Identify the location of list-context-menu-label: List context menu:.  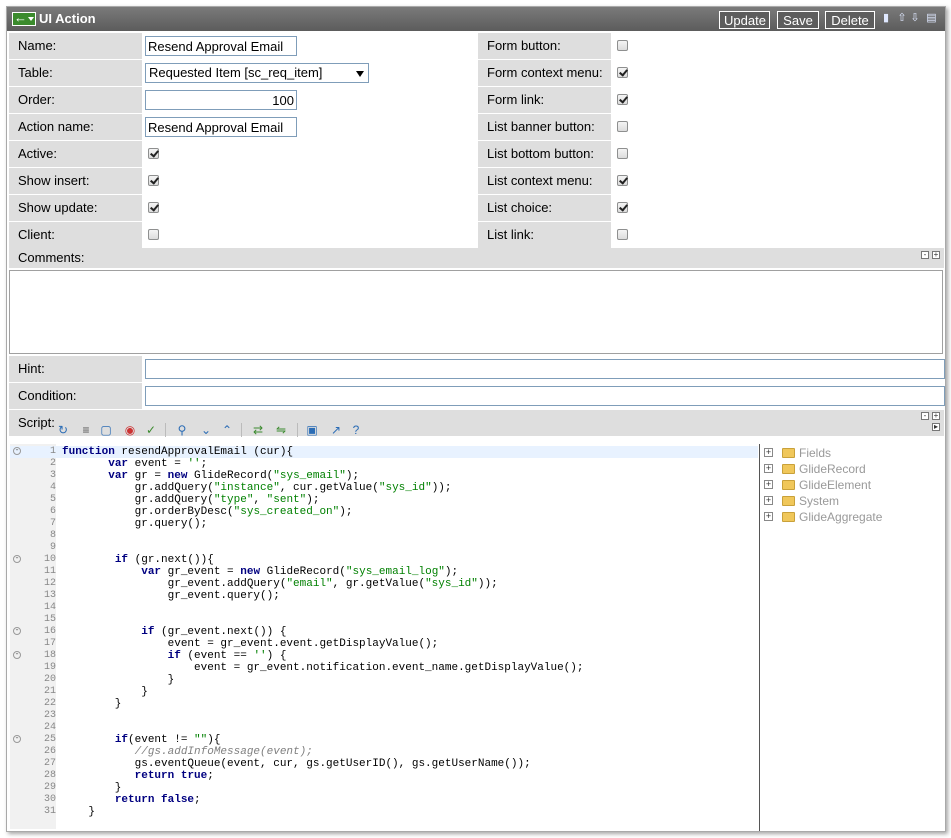
(544, 181).